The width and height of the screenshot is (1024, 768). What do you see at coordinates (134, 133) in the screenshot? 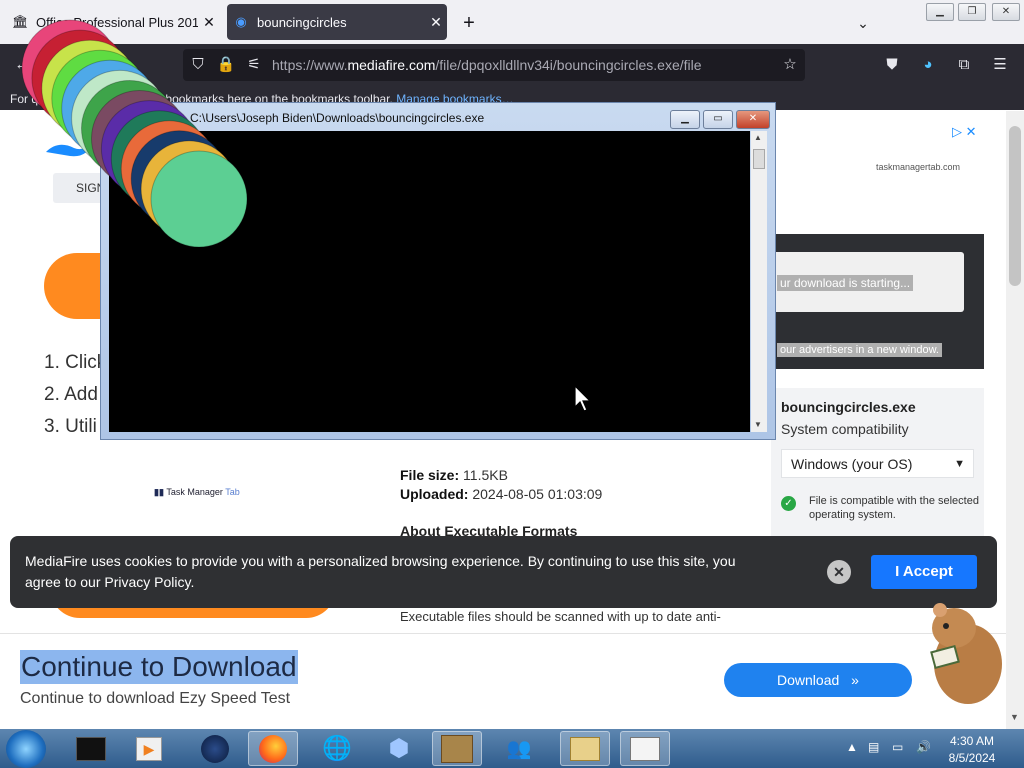
I see `bouncing-circles` at bounding box center [134, 133].